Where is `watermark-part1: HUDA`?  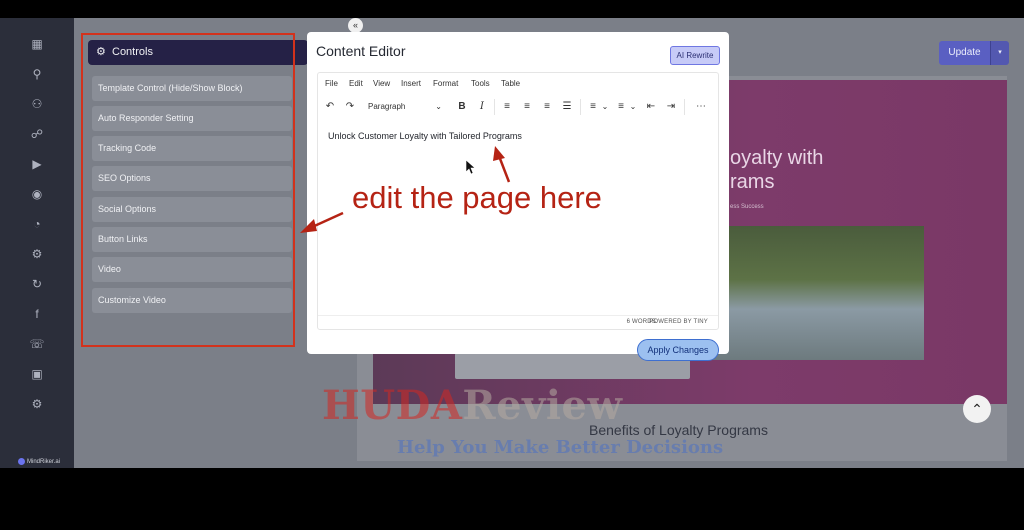 watermark-part1: HUDA is located at coordinates (392, 405).